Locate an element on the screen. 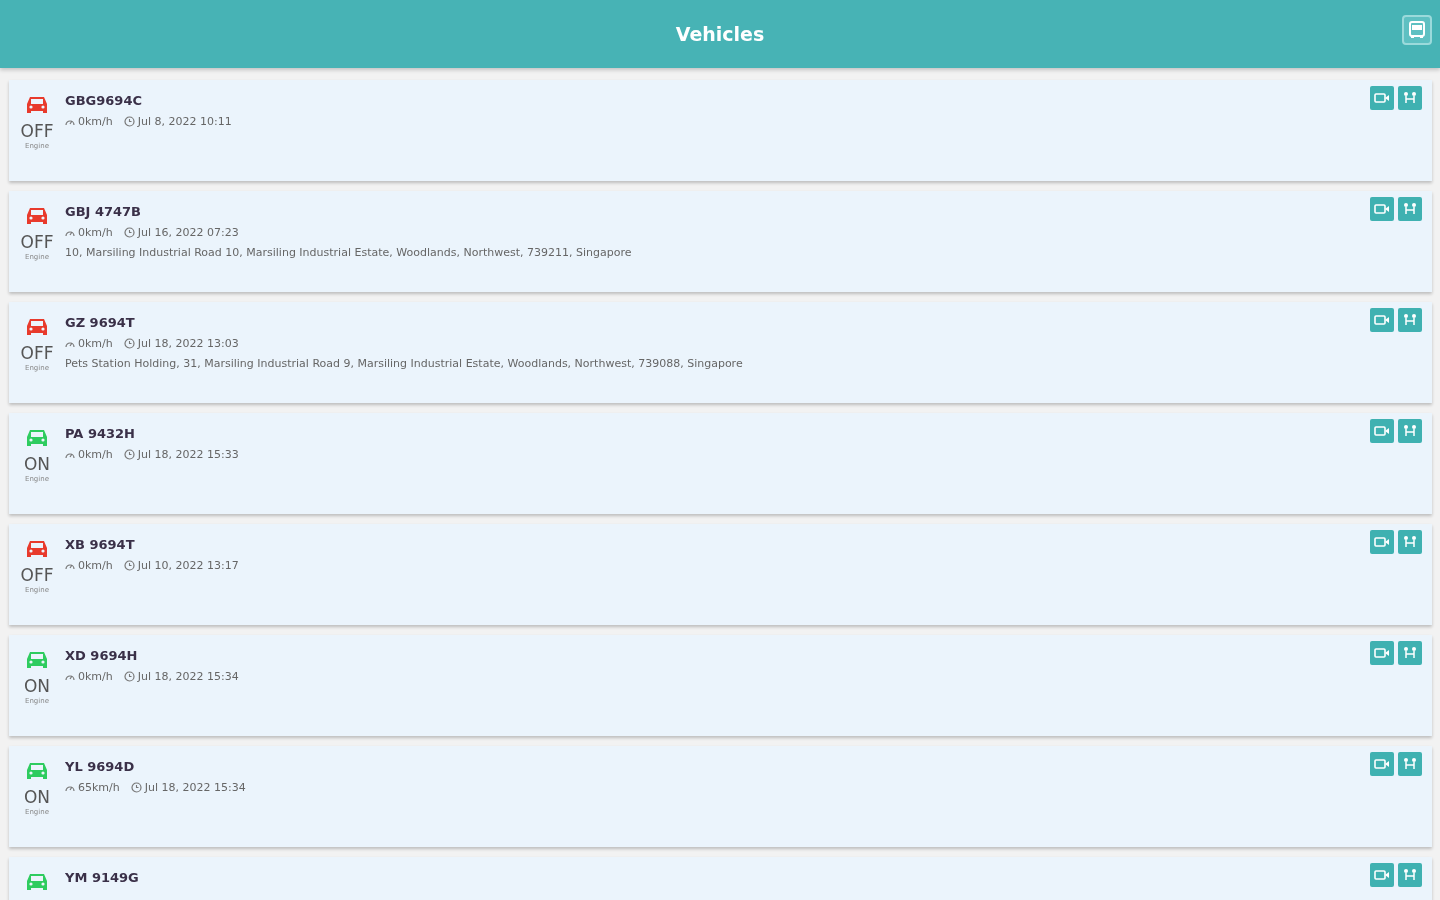 Image resolution: width=1440 pixels, height=900 pixels. vehicle-card: YM 9149G is located at coordinates (720, 878).